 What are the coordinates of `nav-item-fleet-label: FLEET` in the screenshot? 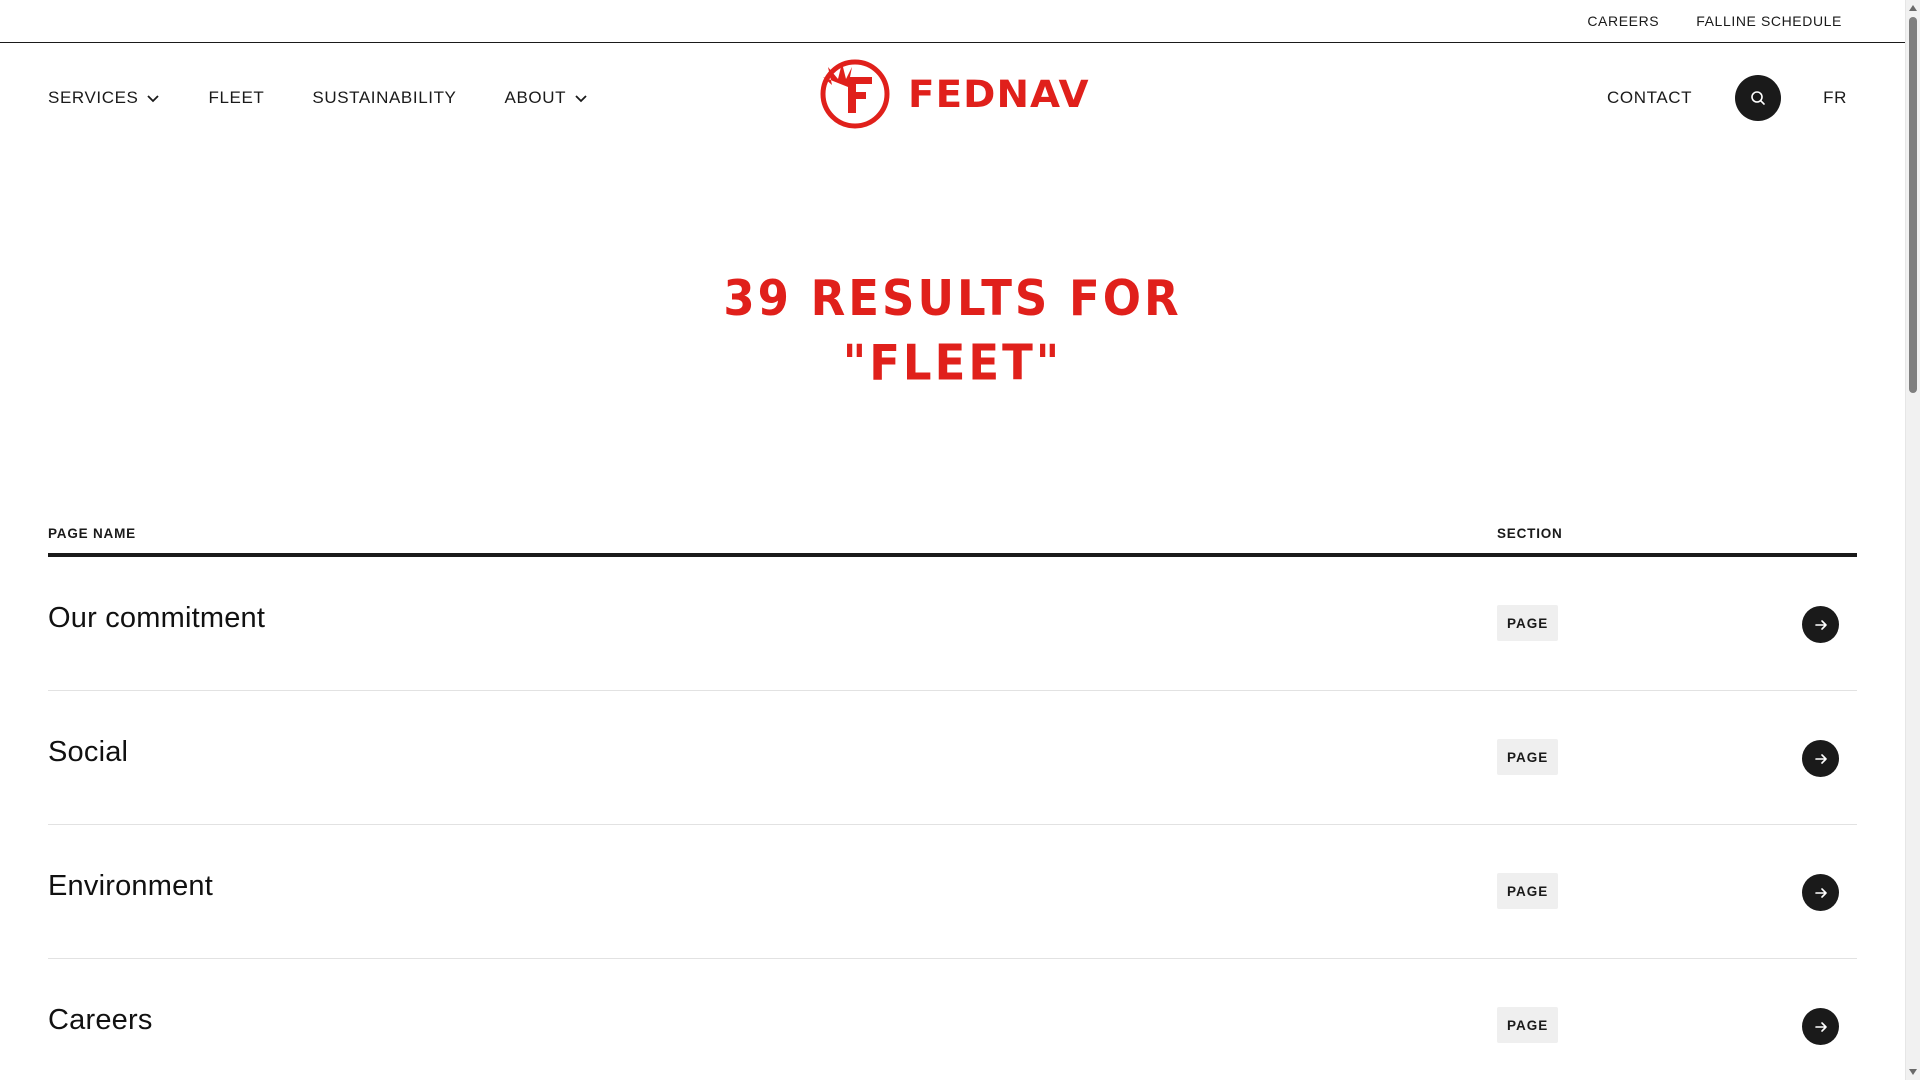 It's located at (236, 97).